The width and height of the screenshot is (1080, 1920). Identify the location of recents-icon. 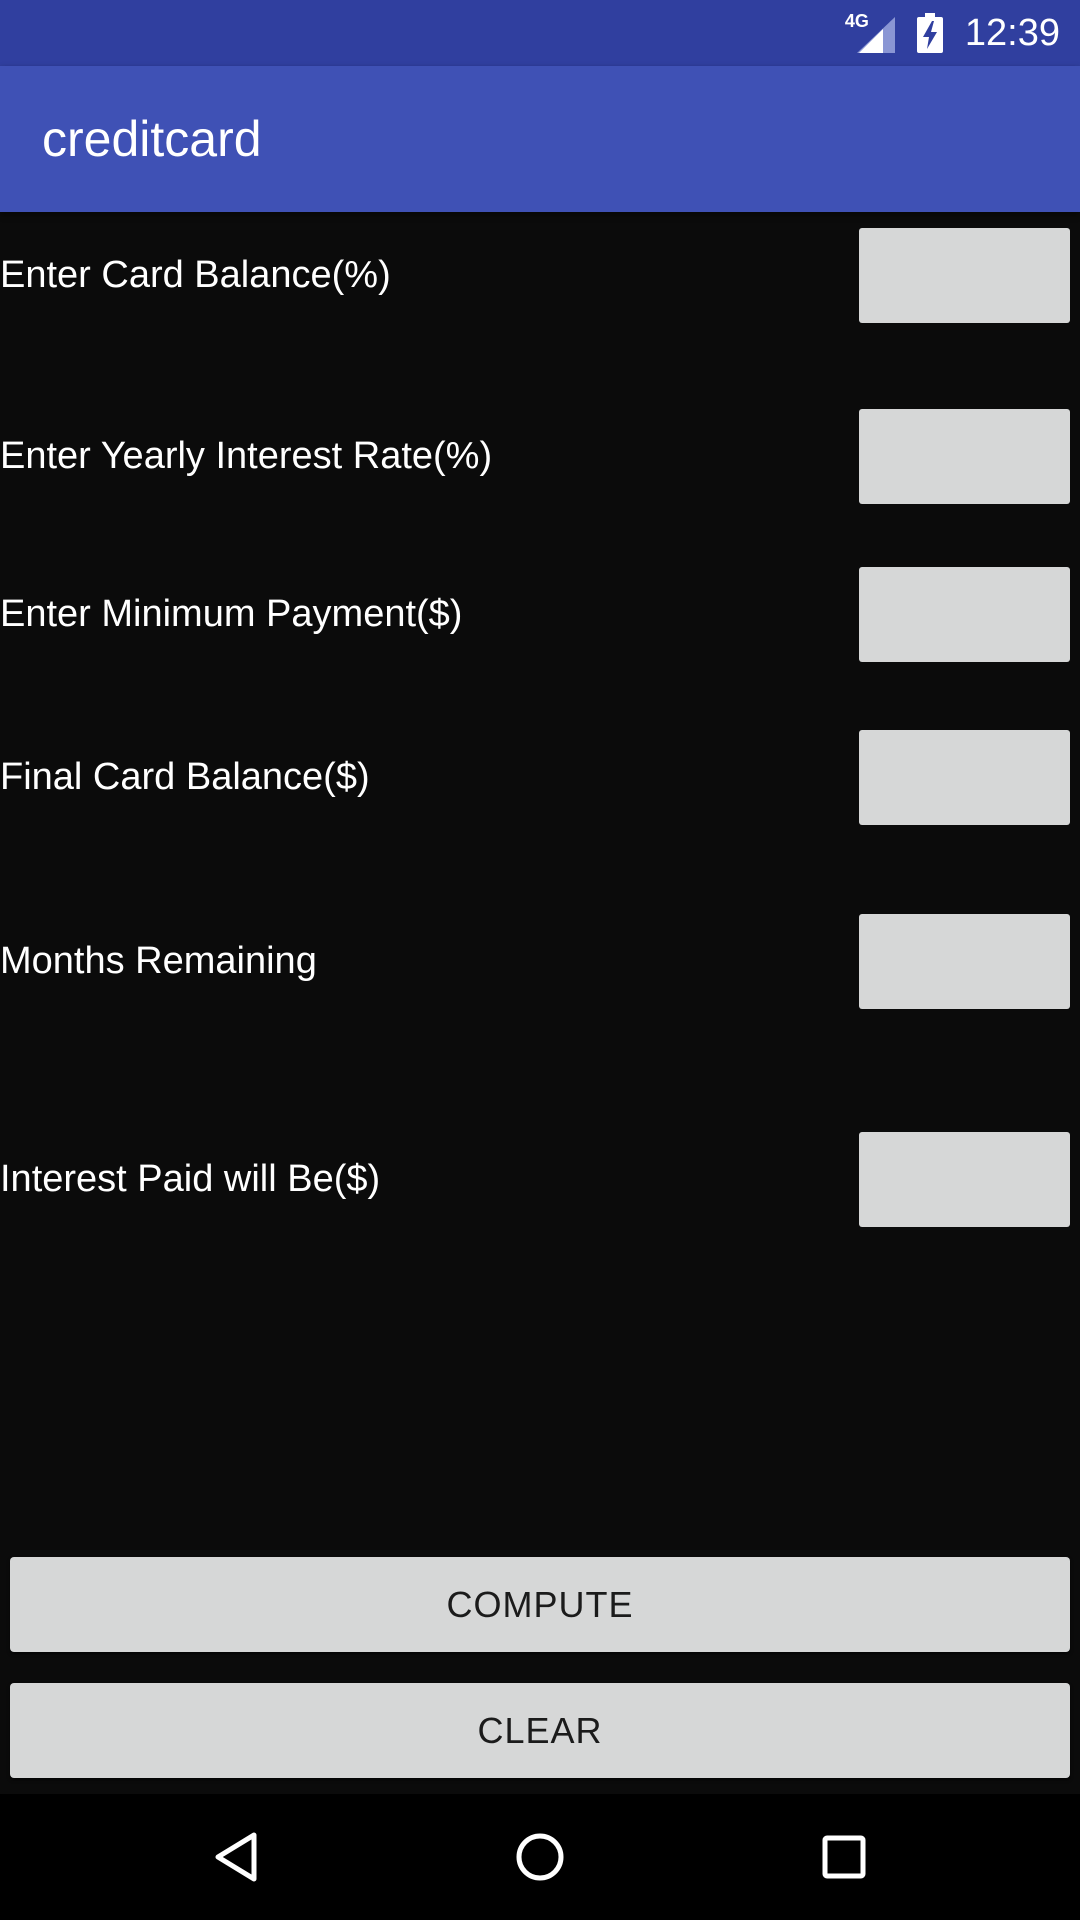
(844, 1857).